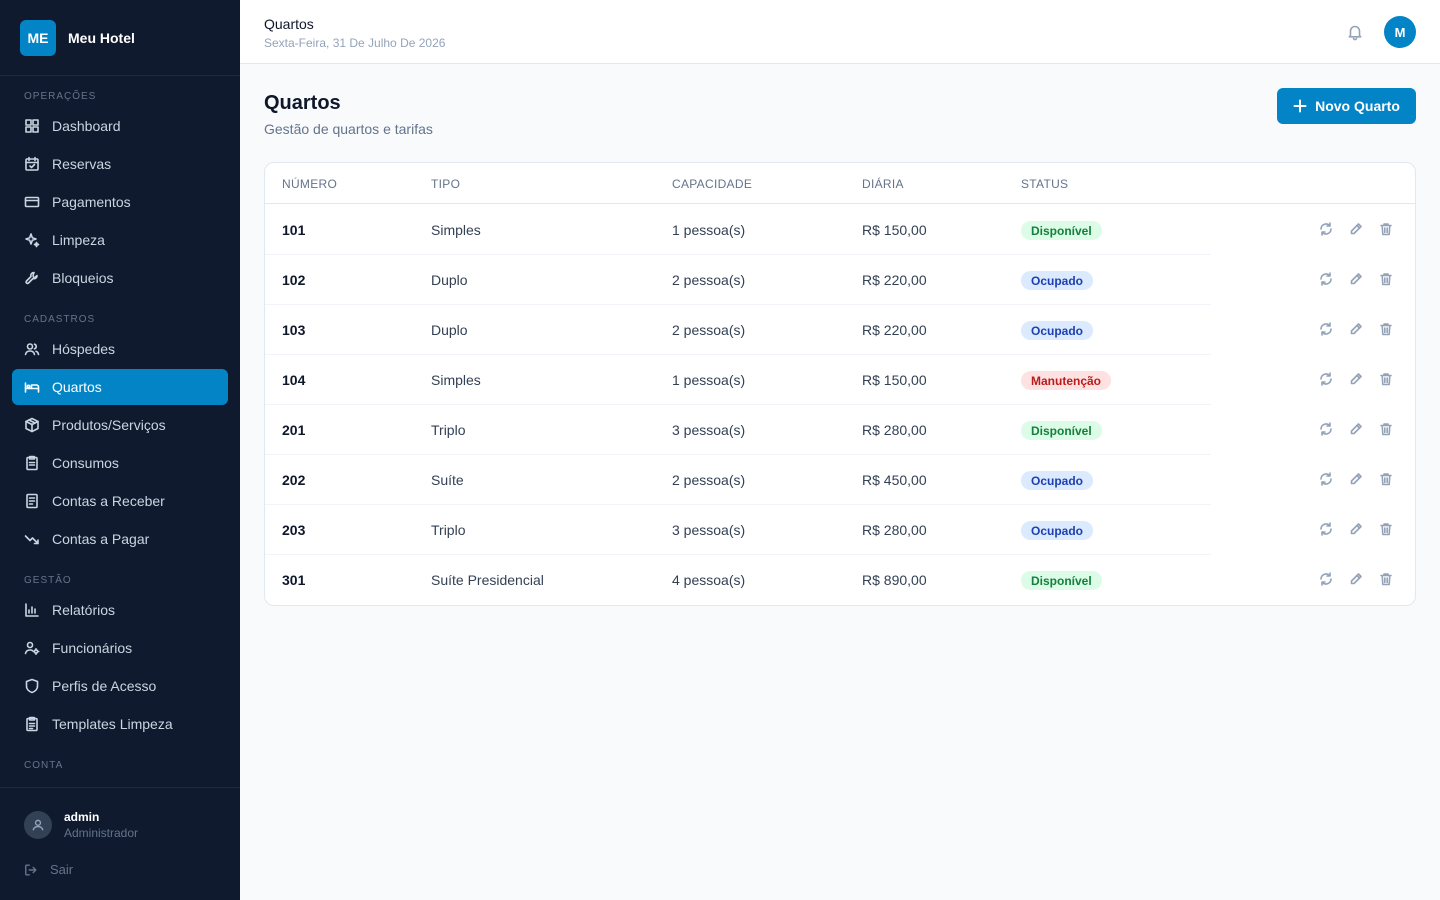  I want to click on table-row: 101 Simples 1 pessoa(s) R$ 150,00 Disponível, so click(840, 230).